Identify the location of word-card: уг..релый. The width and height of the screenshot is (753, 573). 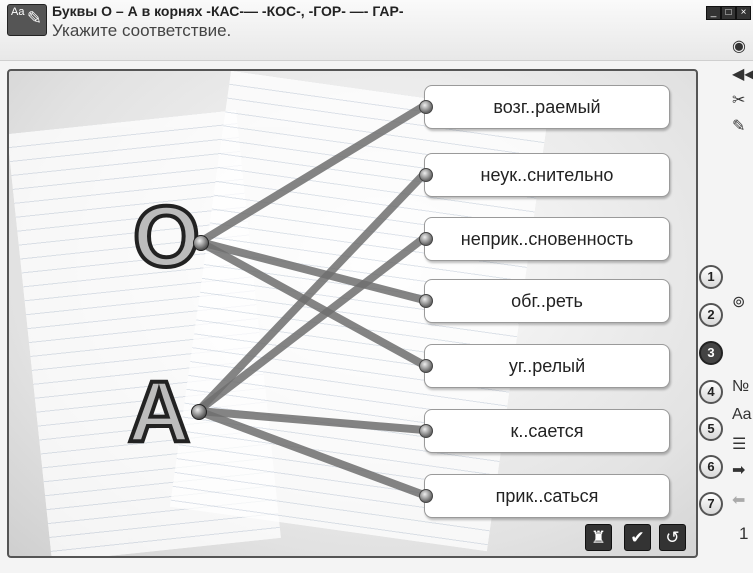
(544, 366).